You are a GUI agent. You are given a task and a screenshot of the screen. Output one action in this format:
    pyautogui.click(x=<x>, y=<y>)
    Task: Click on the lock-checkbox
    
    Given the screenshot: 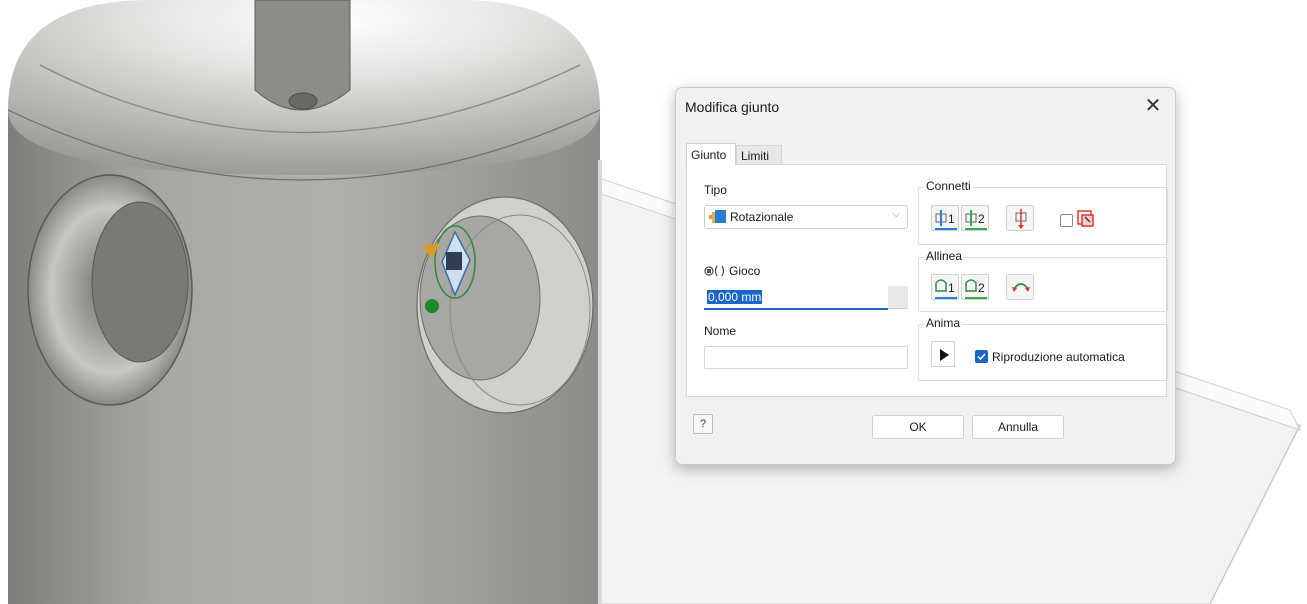 What is the action you would take?
    pyautogui.click(x=1066, y=220)
    